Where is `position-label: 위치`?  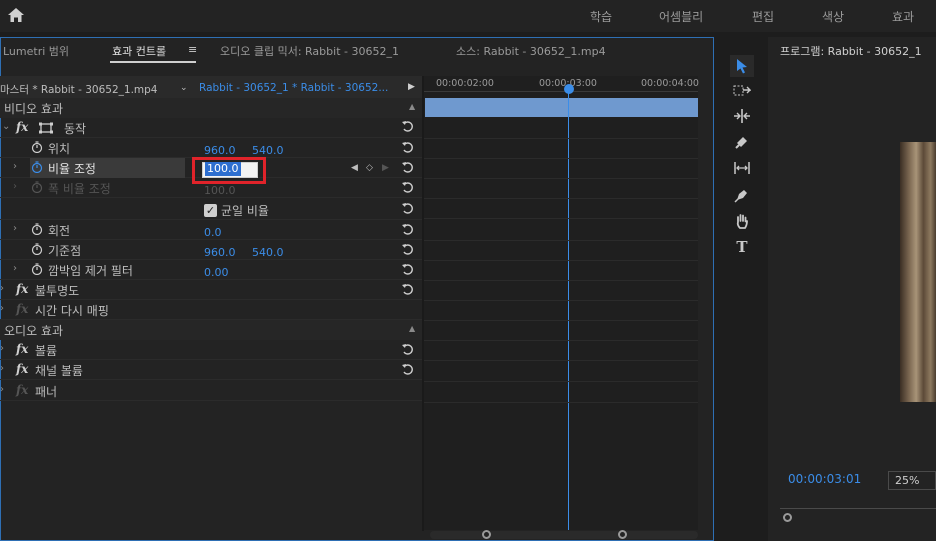 position-label: 위치 is located at coordinates (59, 149).